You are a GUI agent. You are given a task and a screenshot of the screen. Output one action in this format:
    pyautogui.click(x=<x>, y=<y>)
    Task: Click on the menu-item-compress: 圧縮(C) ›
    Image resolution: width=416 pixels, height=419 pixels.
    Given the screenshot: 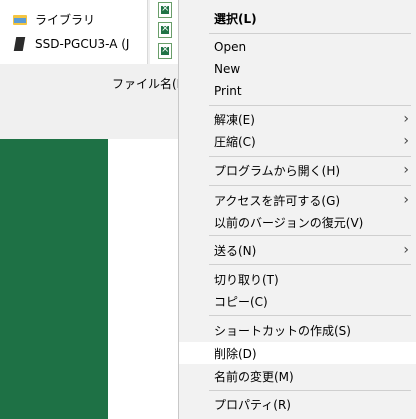 What is the action you would take?
    pyautogui.click(x=297, y=141)
    